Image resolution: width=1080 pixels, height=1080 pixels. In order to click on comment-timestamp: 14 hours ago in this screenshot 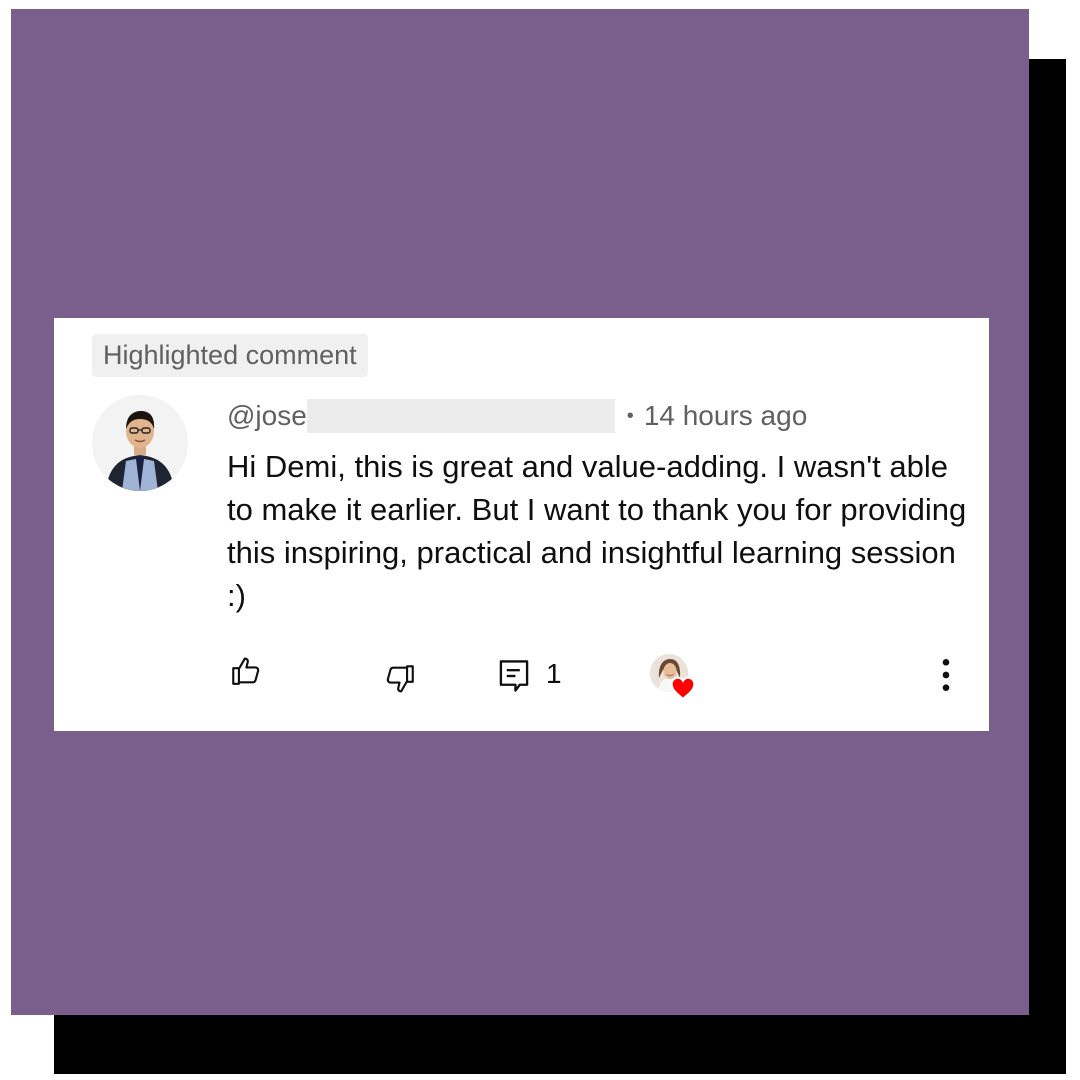, I will do `click(725, 416)`.